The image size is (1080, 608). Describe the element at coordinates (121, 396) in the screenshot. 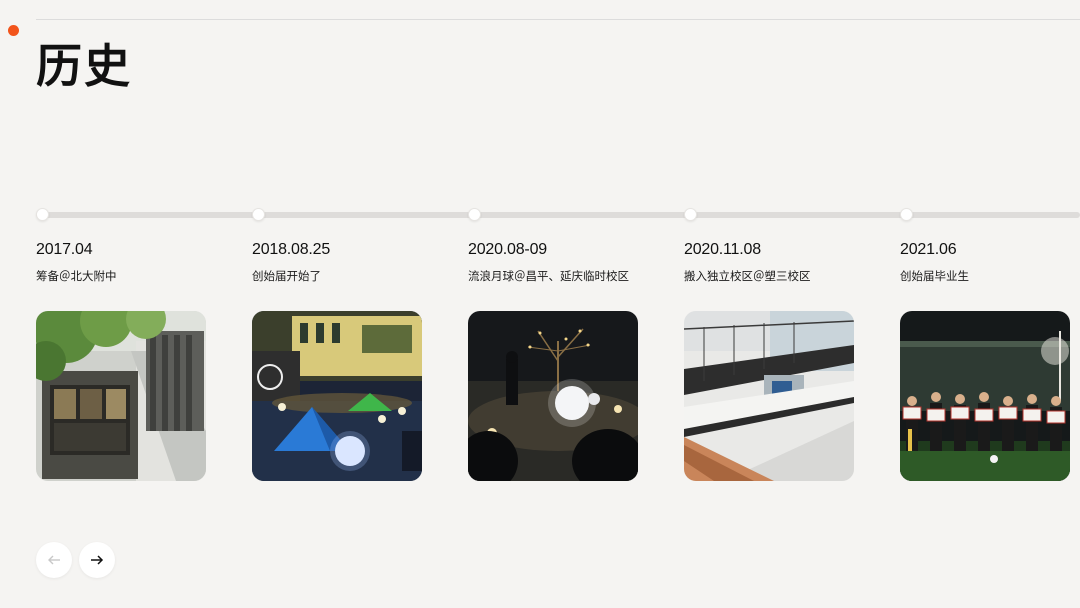

I see `photo-building-stairs` at that location.